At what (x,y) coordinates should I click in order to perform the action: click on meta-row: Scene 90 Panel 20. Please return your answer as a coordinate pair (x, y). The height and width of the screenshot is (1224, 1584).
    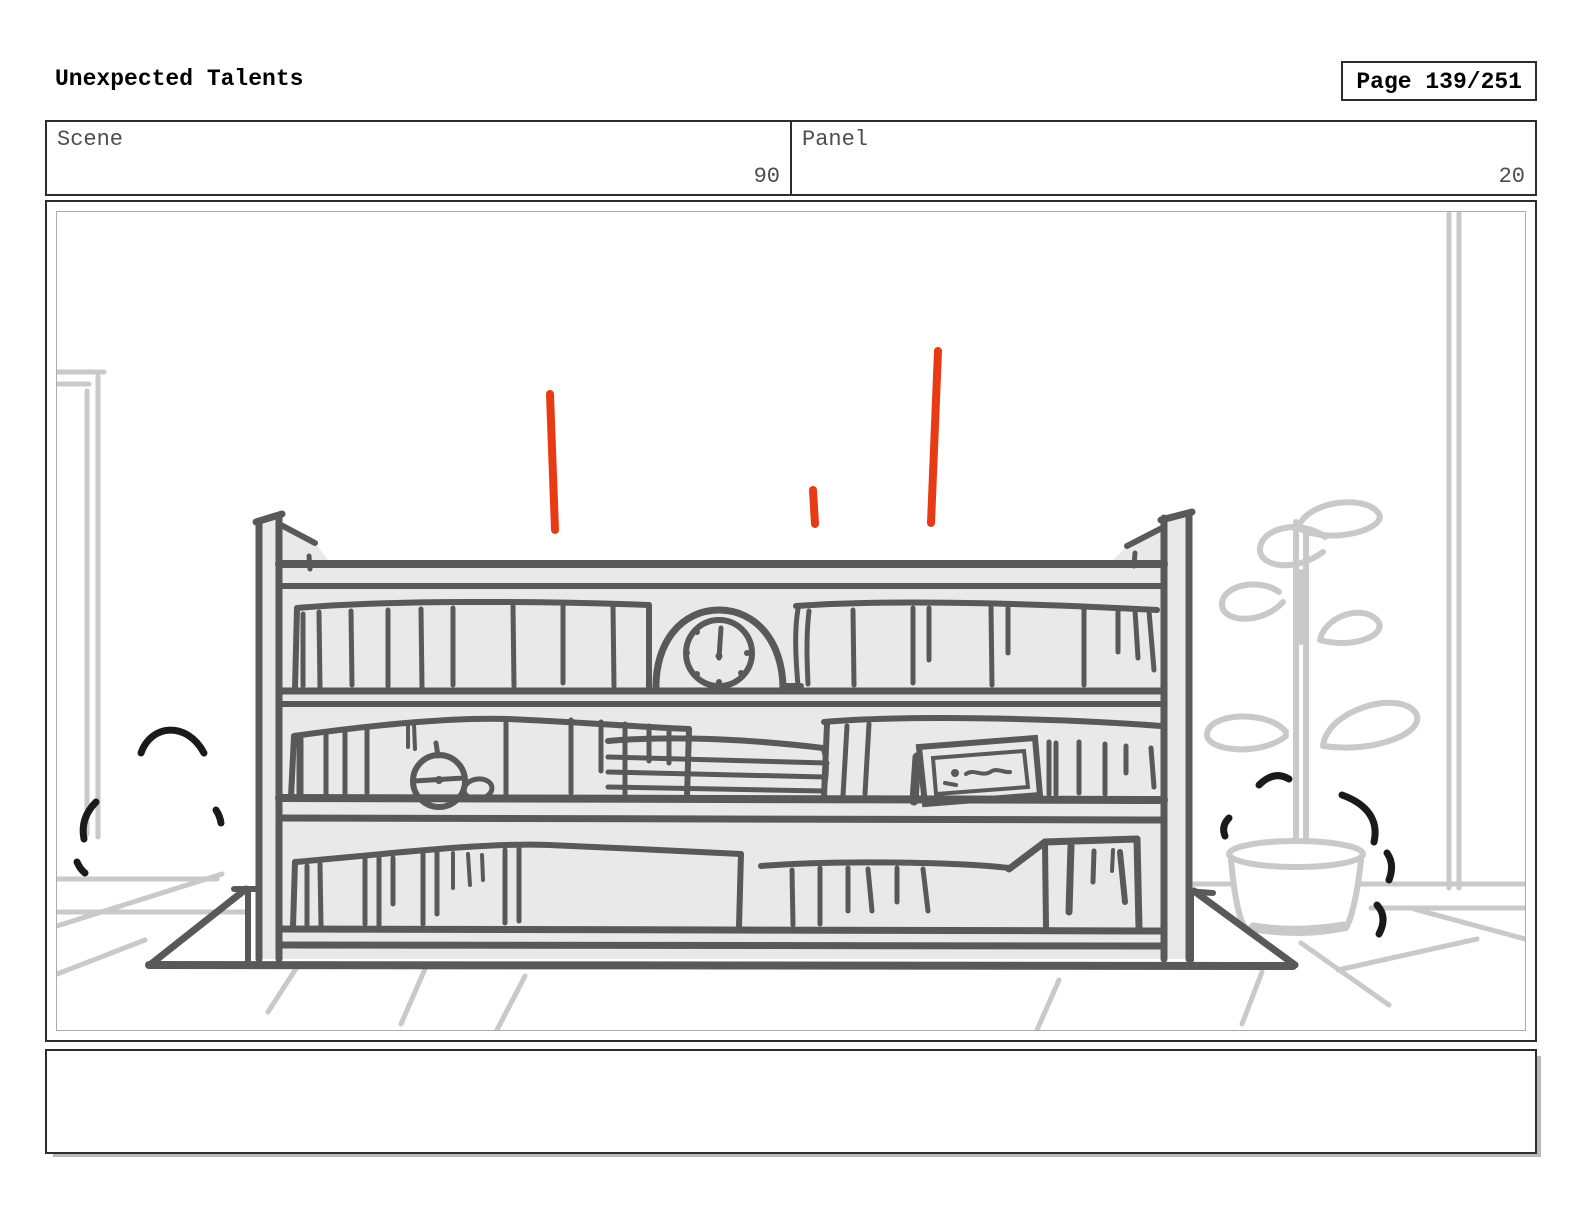
    Looking at the image, I should click on (791, 158).